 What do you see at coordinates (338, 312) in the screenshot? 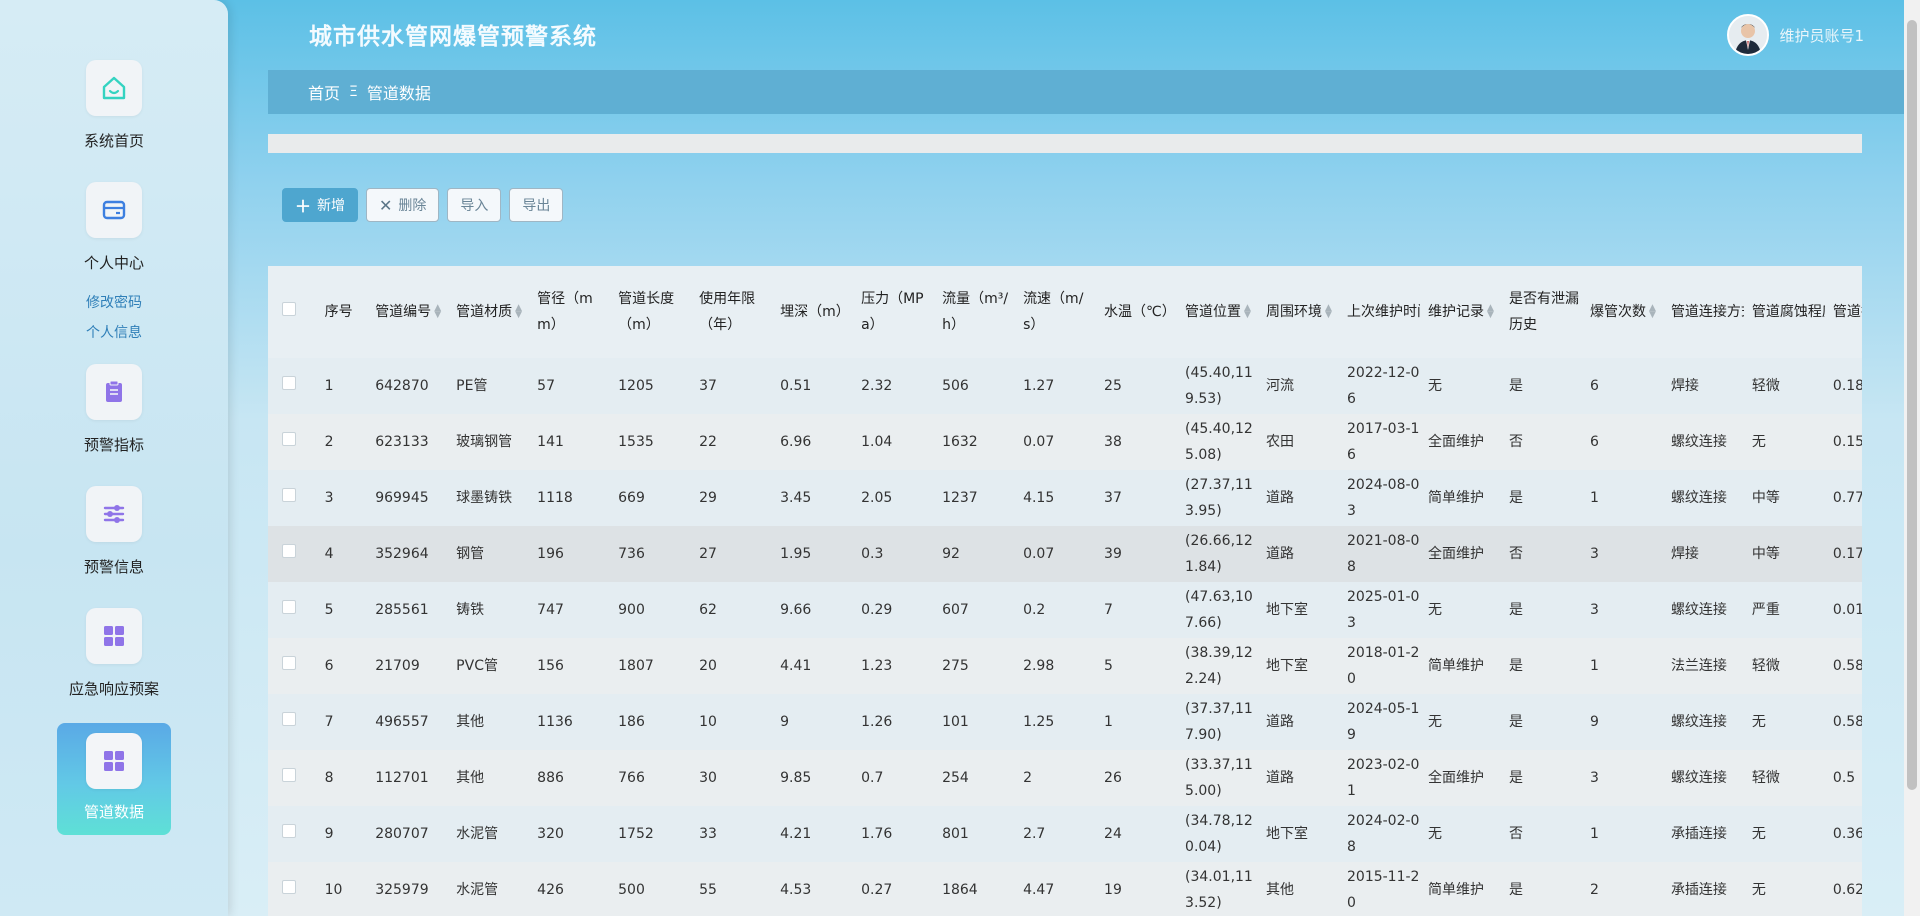
I see `column-header: 序号` at bounding box center [338, 312].